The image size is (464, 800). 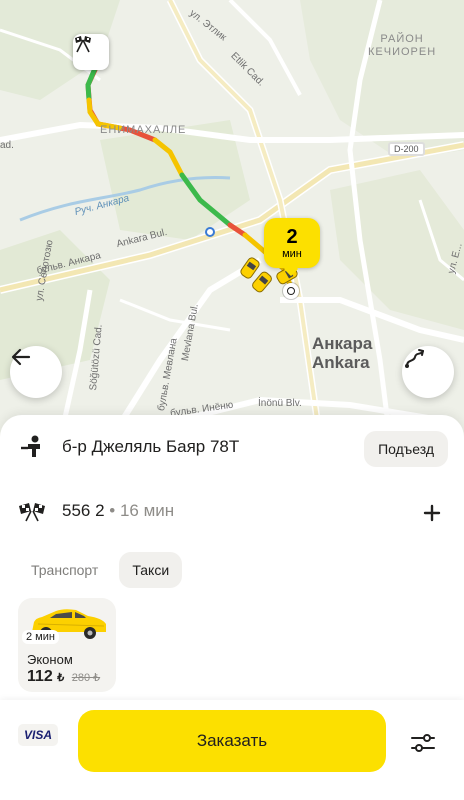 What do you see at coordinates (67, 645) in the screenshot?
I see `tariff-card-economy: 2 мин Эконом 112 ₺ 280 ₺` at bounding box center [67, 645].